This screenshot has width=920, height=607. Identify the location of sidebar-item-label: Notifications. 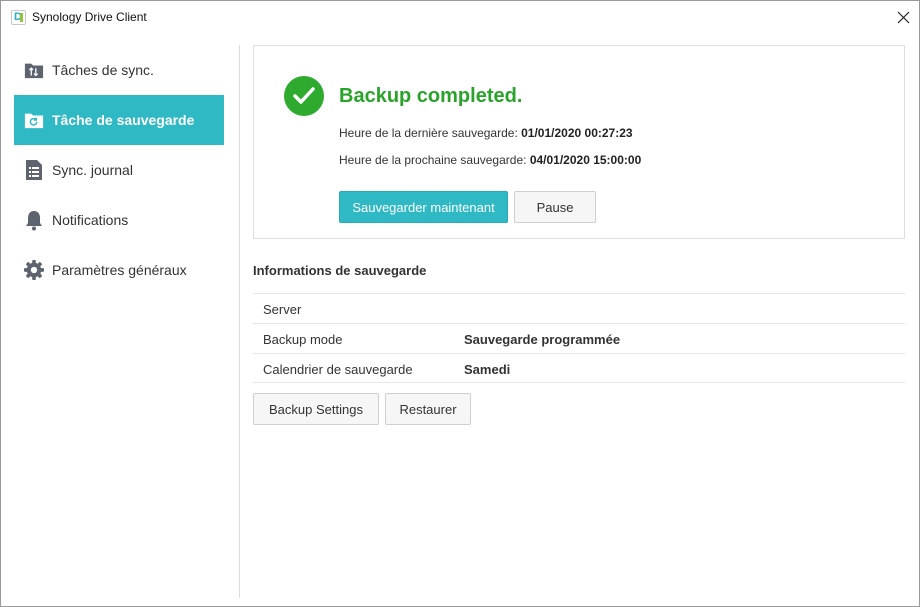
(90, 220).